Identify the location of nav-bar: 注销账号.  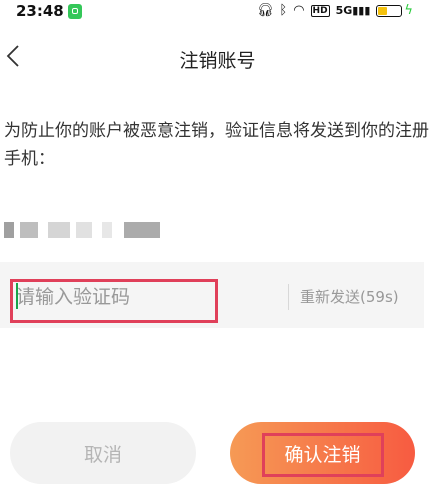
(217, 58).